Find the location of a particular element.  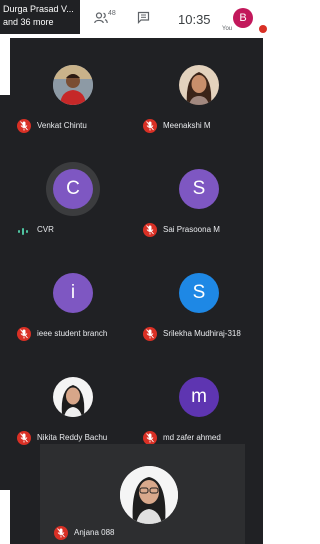

participant-tile: S Sai Prasoona M is located at coordinates (199, 194).